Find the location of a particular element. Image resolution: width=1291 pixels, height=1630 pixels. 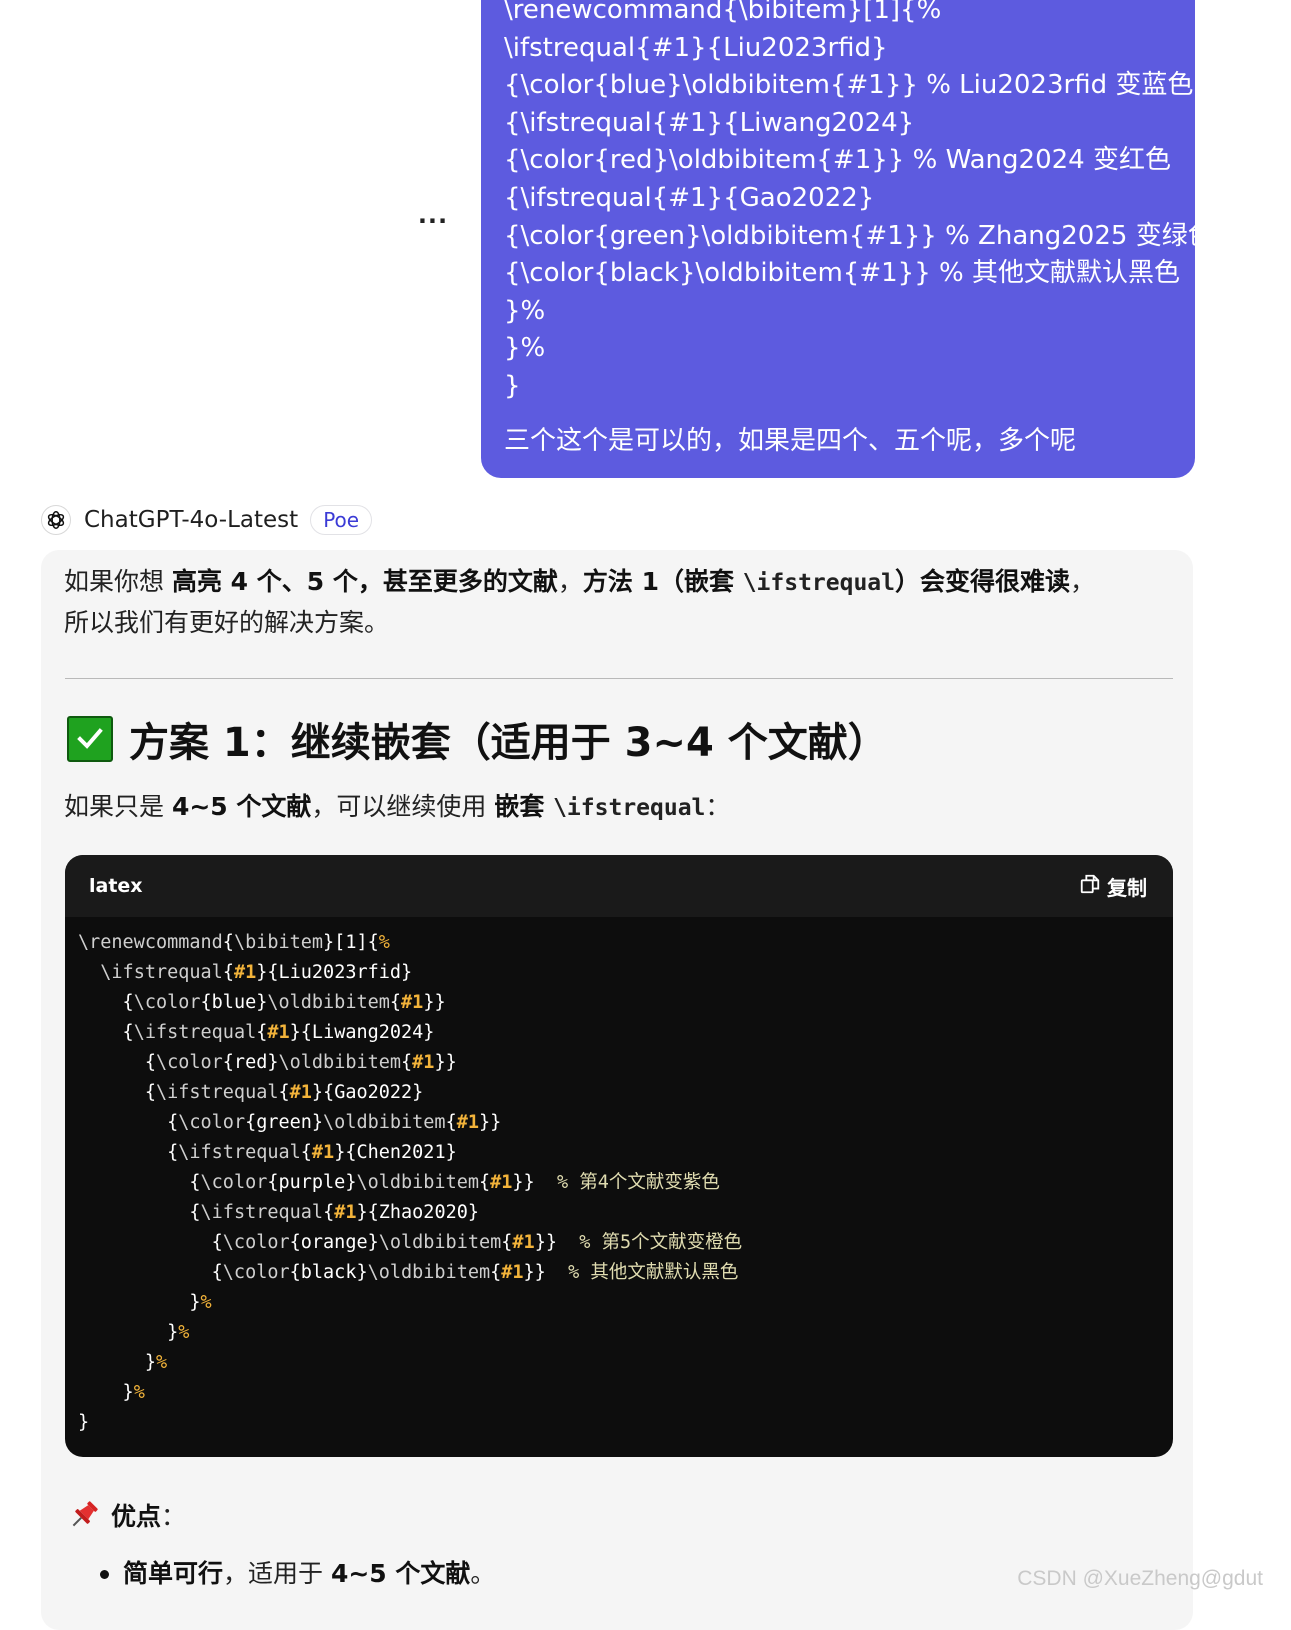

code-line: {\ifstrequal{#1}{Gao2022} is located at coordinates (410, 1093).